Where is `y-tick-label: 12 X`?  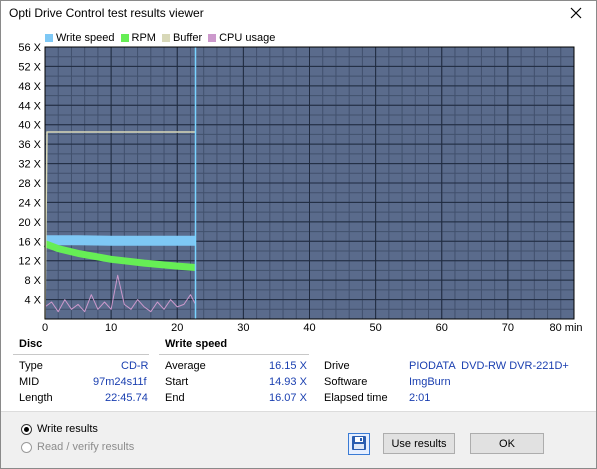
y-tick-label: 12 X is located at coordinates (29, 262).